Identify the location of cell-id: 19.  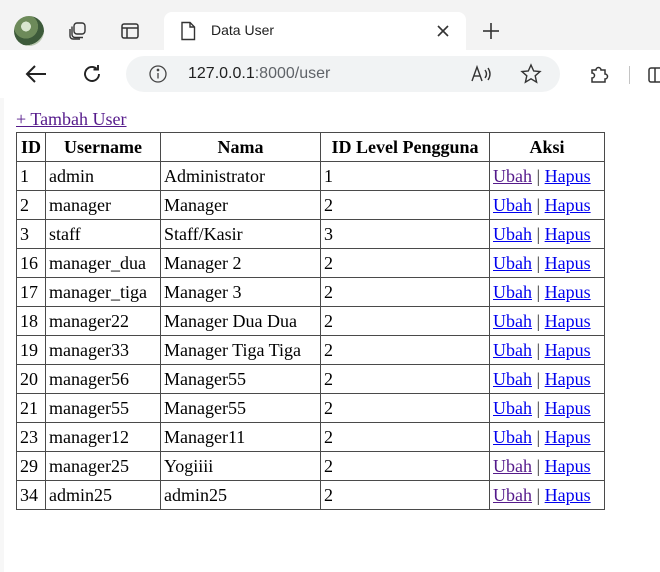
(31, 350).